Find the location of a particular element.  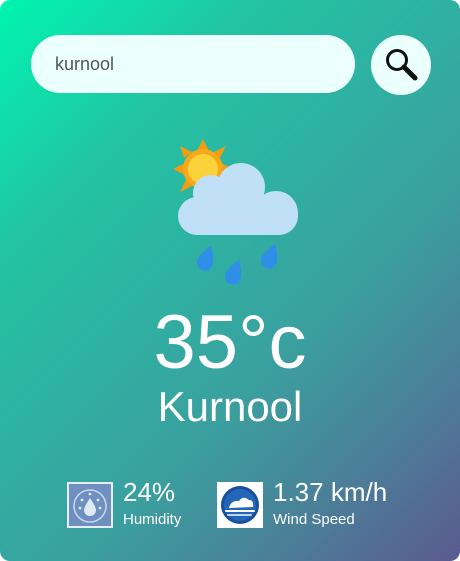

temperature: 35°c is located at coordinates (230, 342).